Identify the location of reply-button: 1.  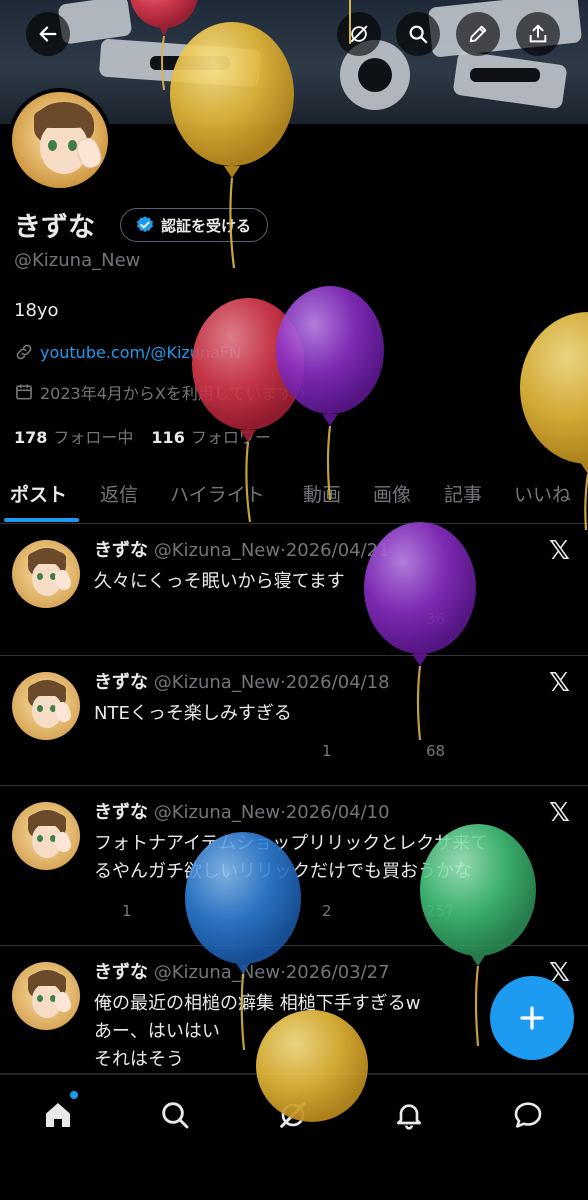
(113, 911).